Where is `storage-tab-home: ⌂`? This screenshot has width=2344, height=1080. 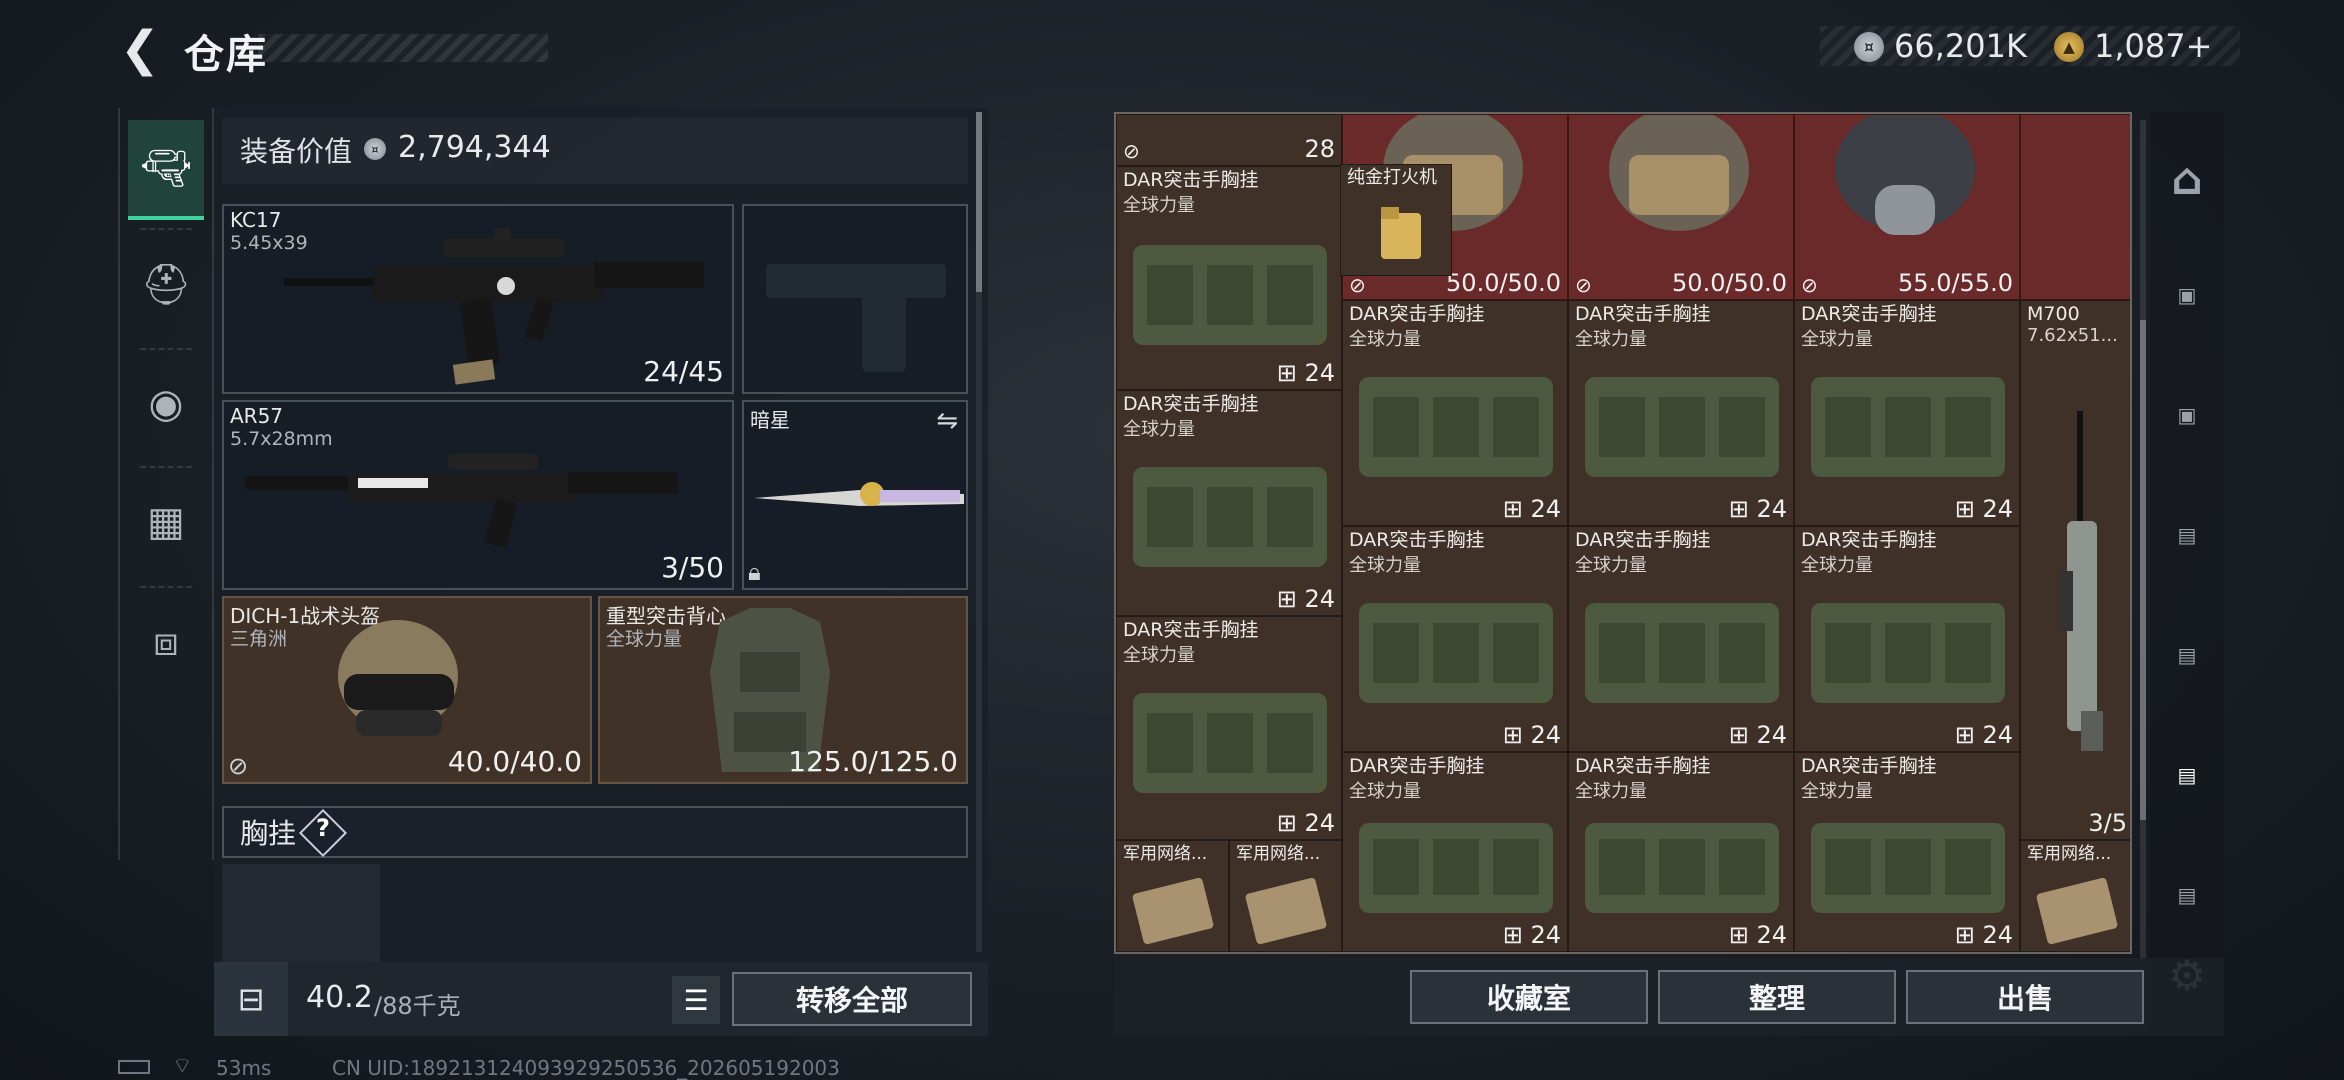 storage-tab-home: ⌂ is located at coordinates (2187, 179).